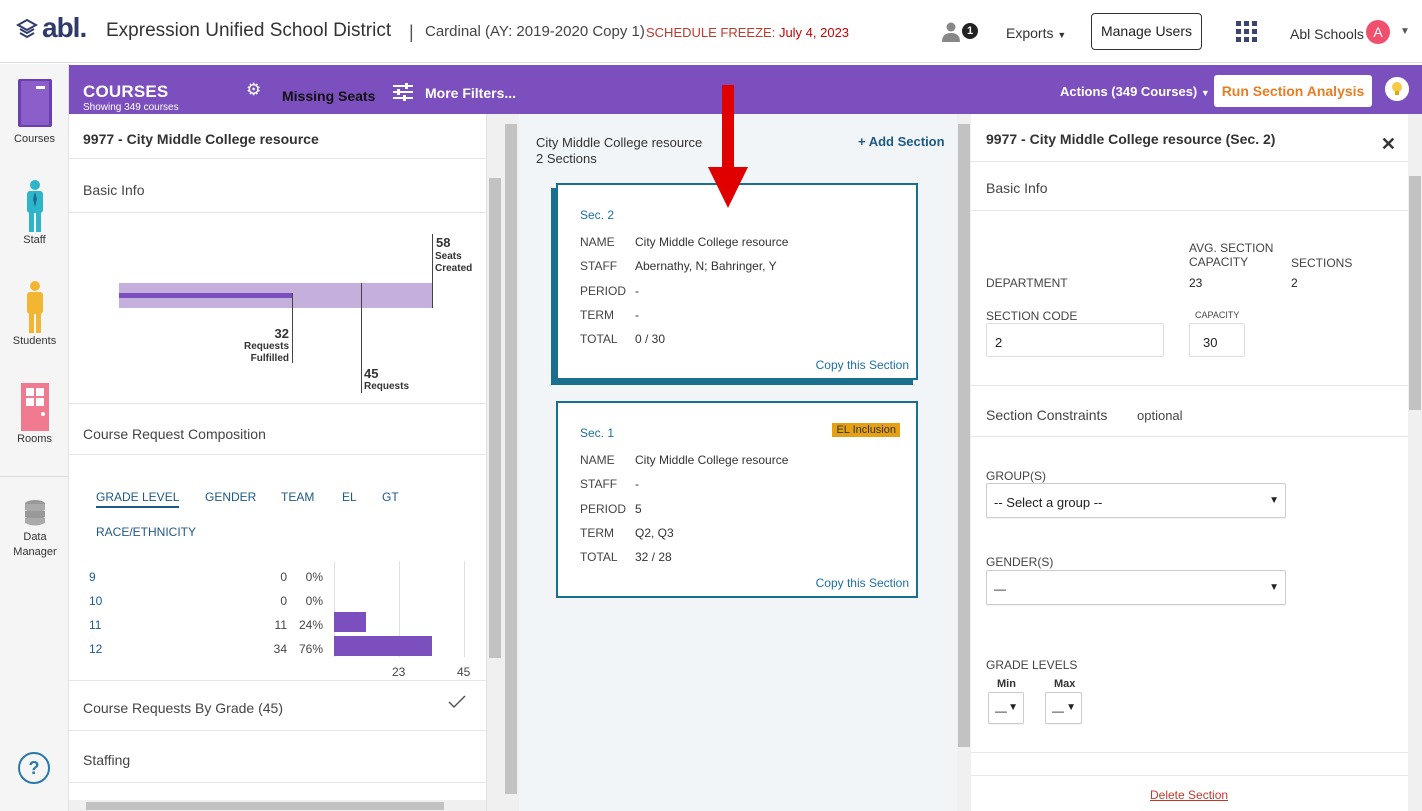  I want to click on gender-select: — ▼, so click(1136, 587).